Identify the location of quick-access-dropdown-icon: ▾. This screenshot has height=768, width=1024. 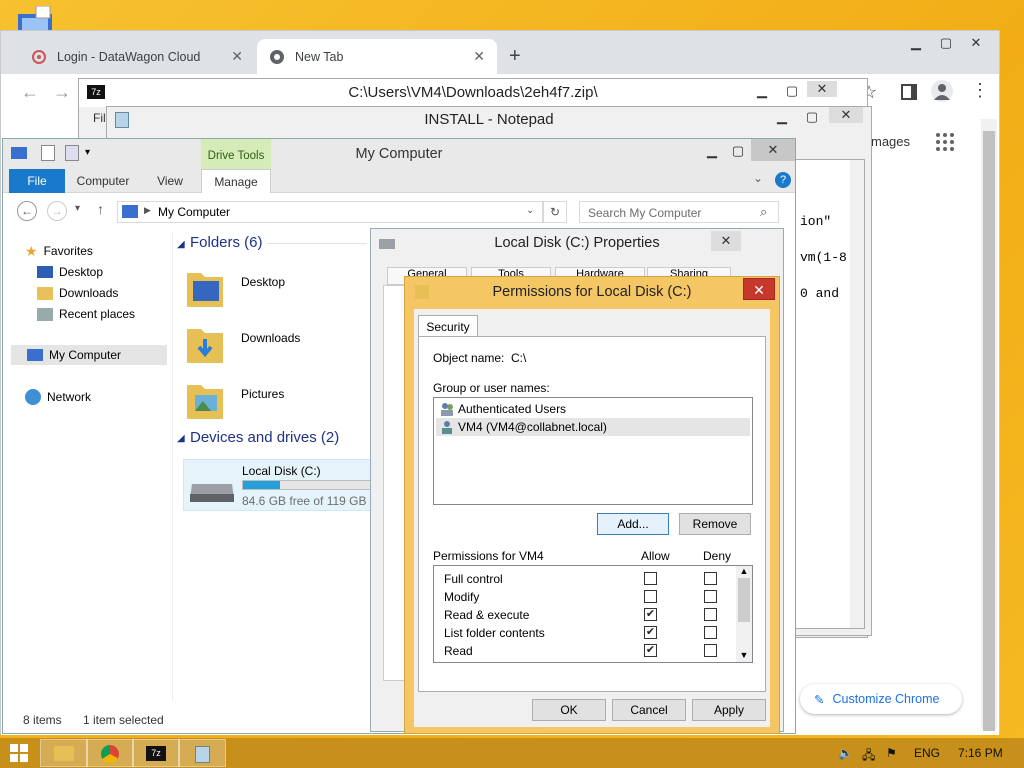
(87, 152).